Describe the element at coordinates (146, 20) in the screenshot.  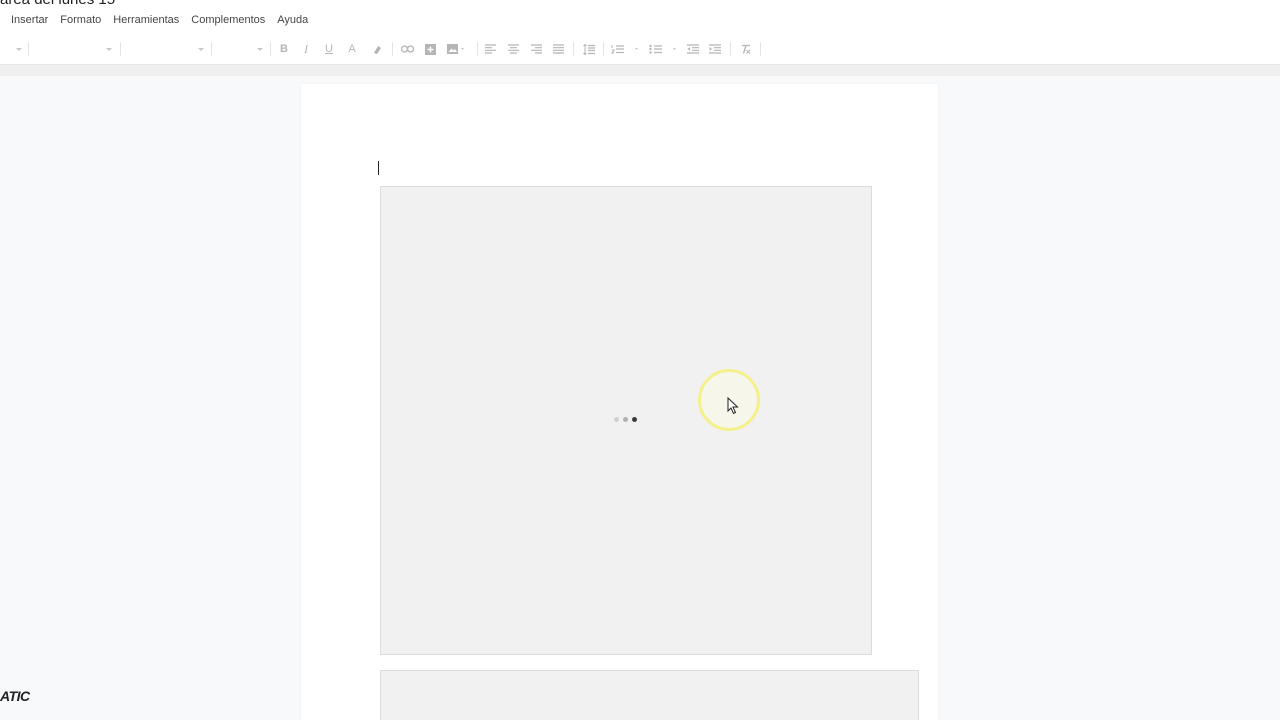
I see `menu-tools: Herramientas` at that location.